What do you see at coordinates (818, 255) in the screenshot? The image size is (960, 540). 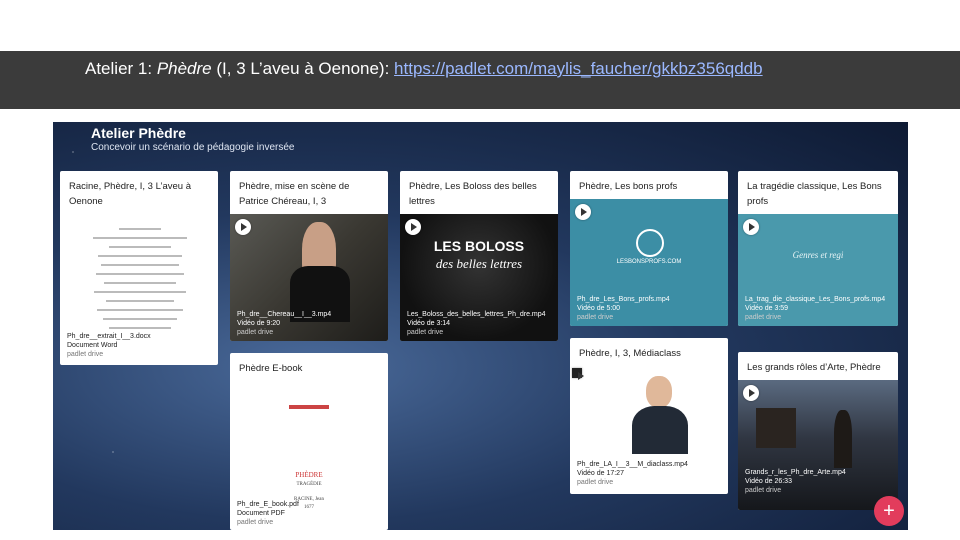 I see `thumb-text: Genres et regi` at bounding box center [818, 255].